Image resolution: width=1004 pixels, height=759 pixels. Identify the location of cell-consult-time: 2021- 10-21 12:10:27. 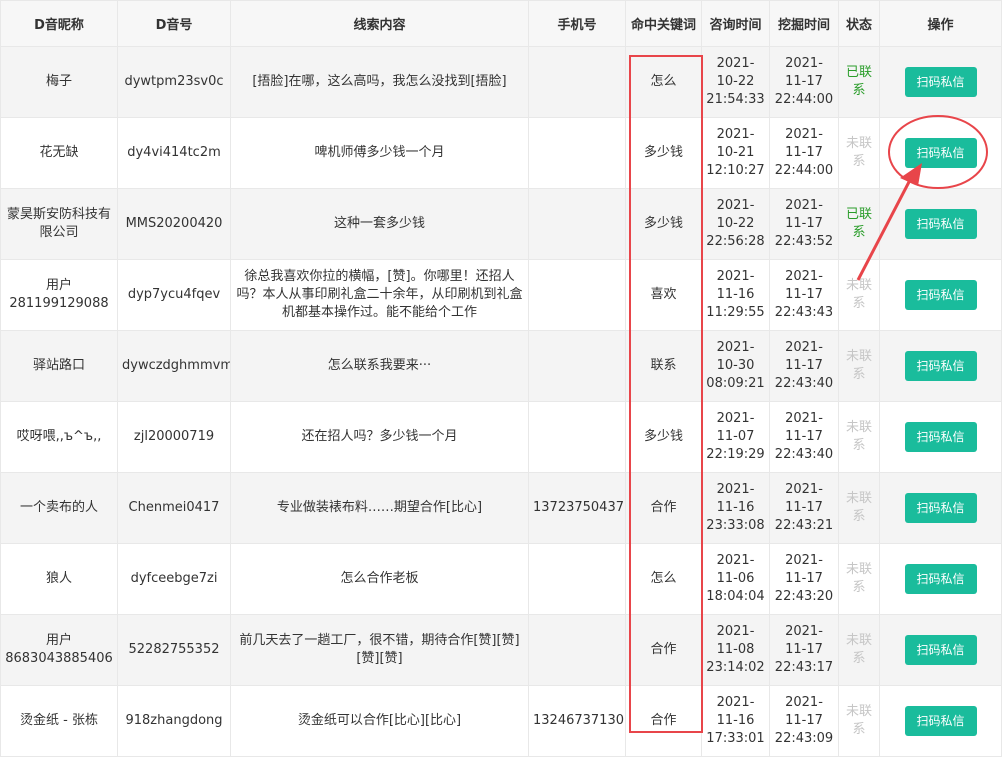
(735, 153).